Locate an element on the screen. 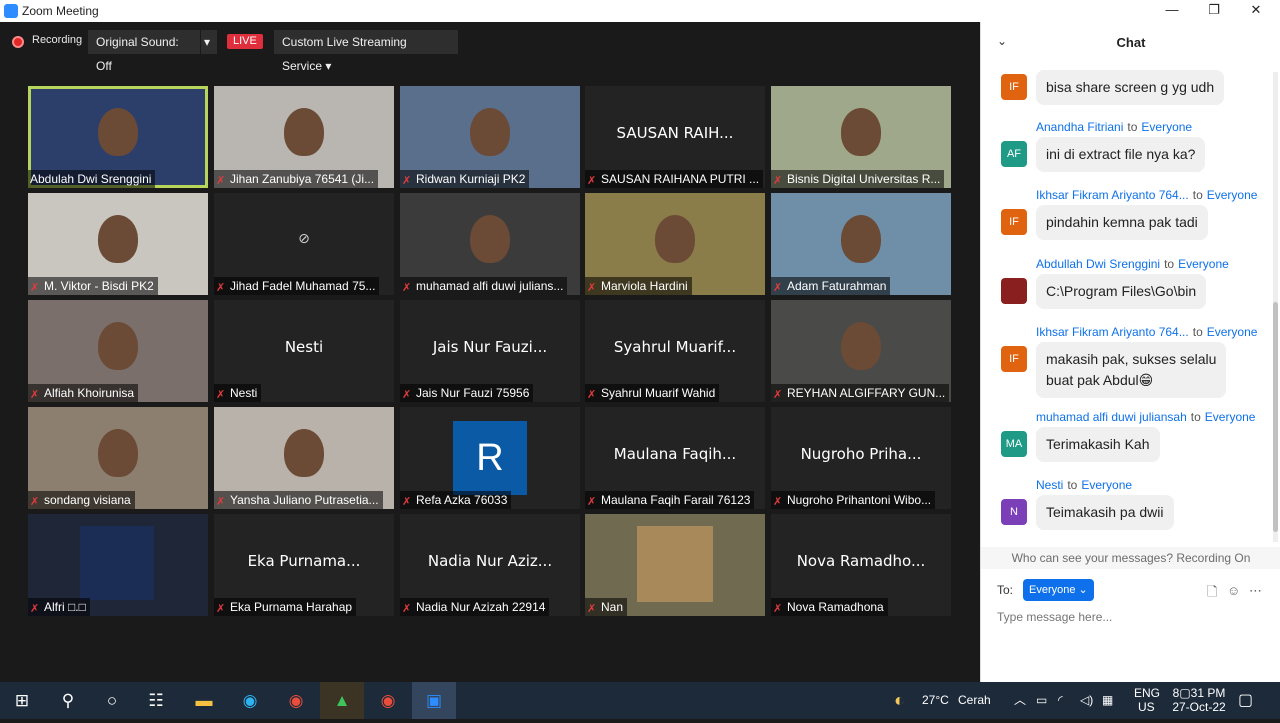  search-icon: ⚲ is located at coordinates (68, 700).